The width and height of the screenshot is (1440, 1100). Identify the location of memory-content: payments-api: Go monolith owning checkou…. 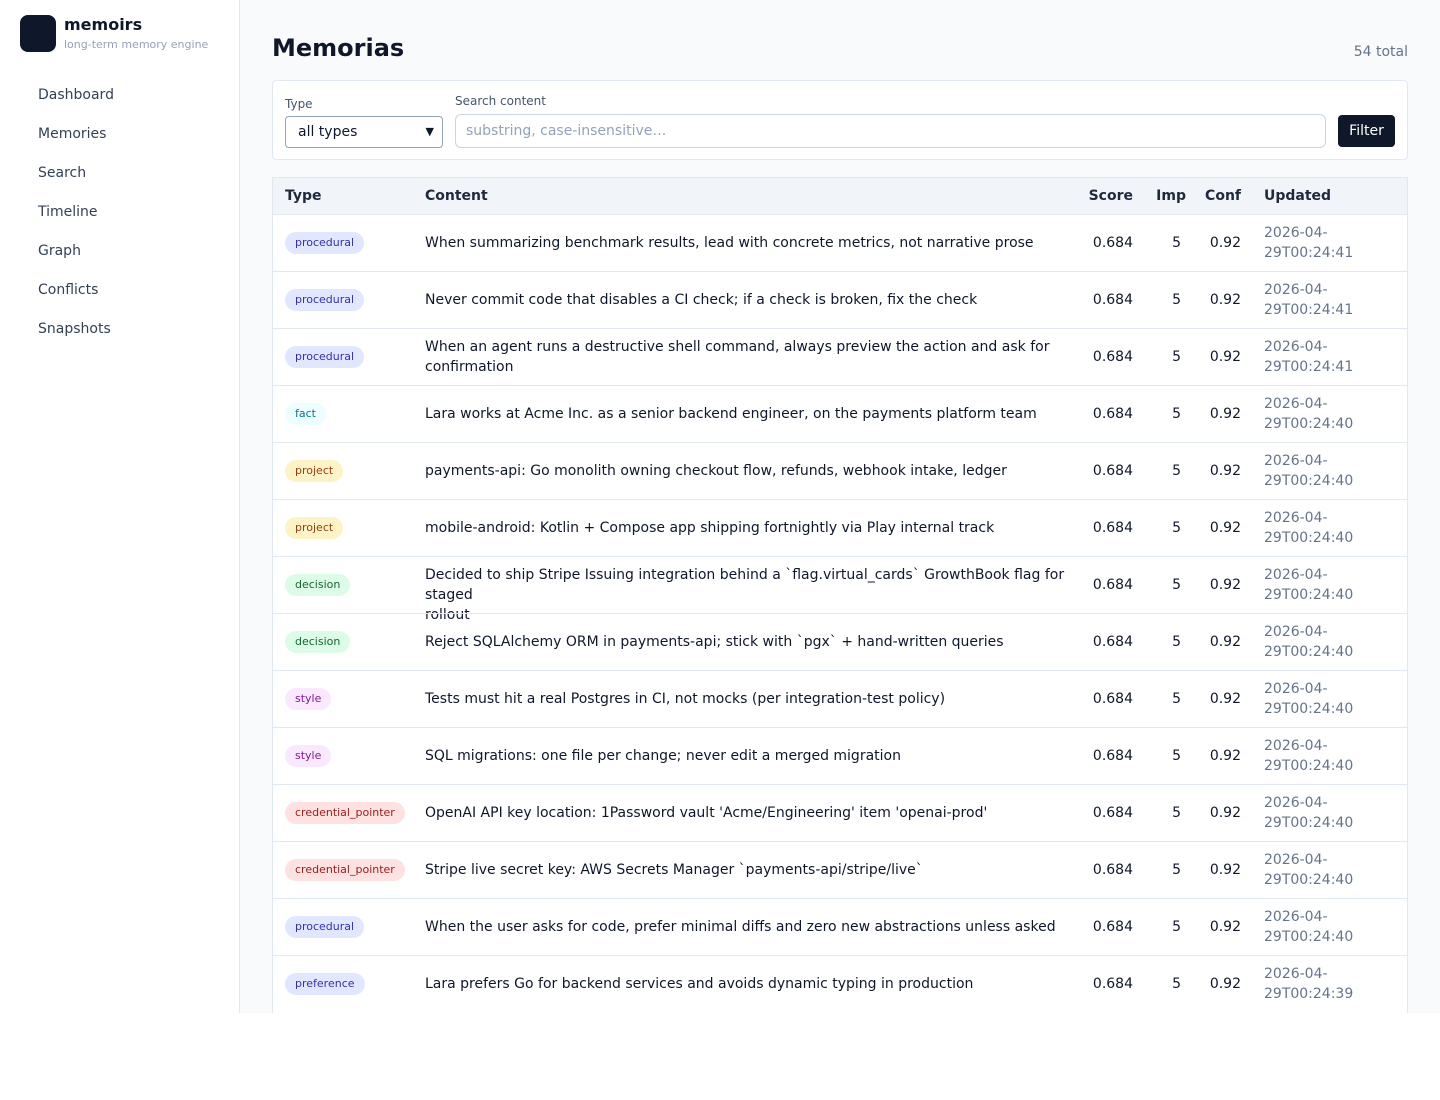
(716, 471).